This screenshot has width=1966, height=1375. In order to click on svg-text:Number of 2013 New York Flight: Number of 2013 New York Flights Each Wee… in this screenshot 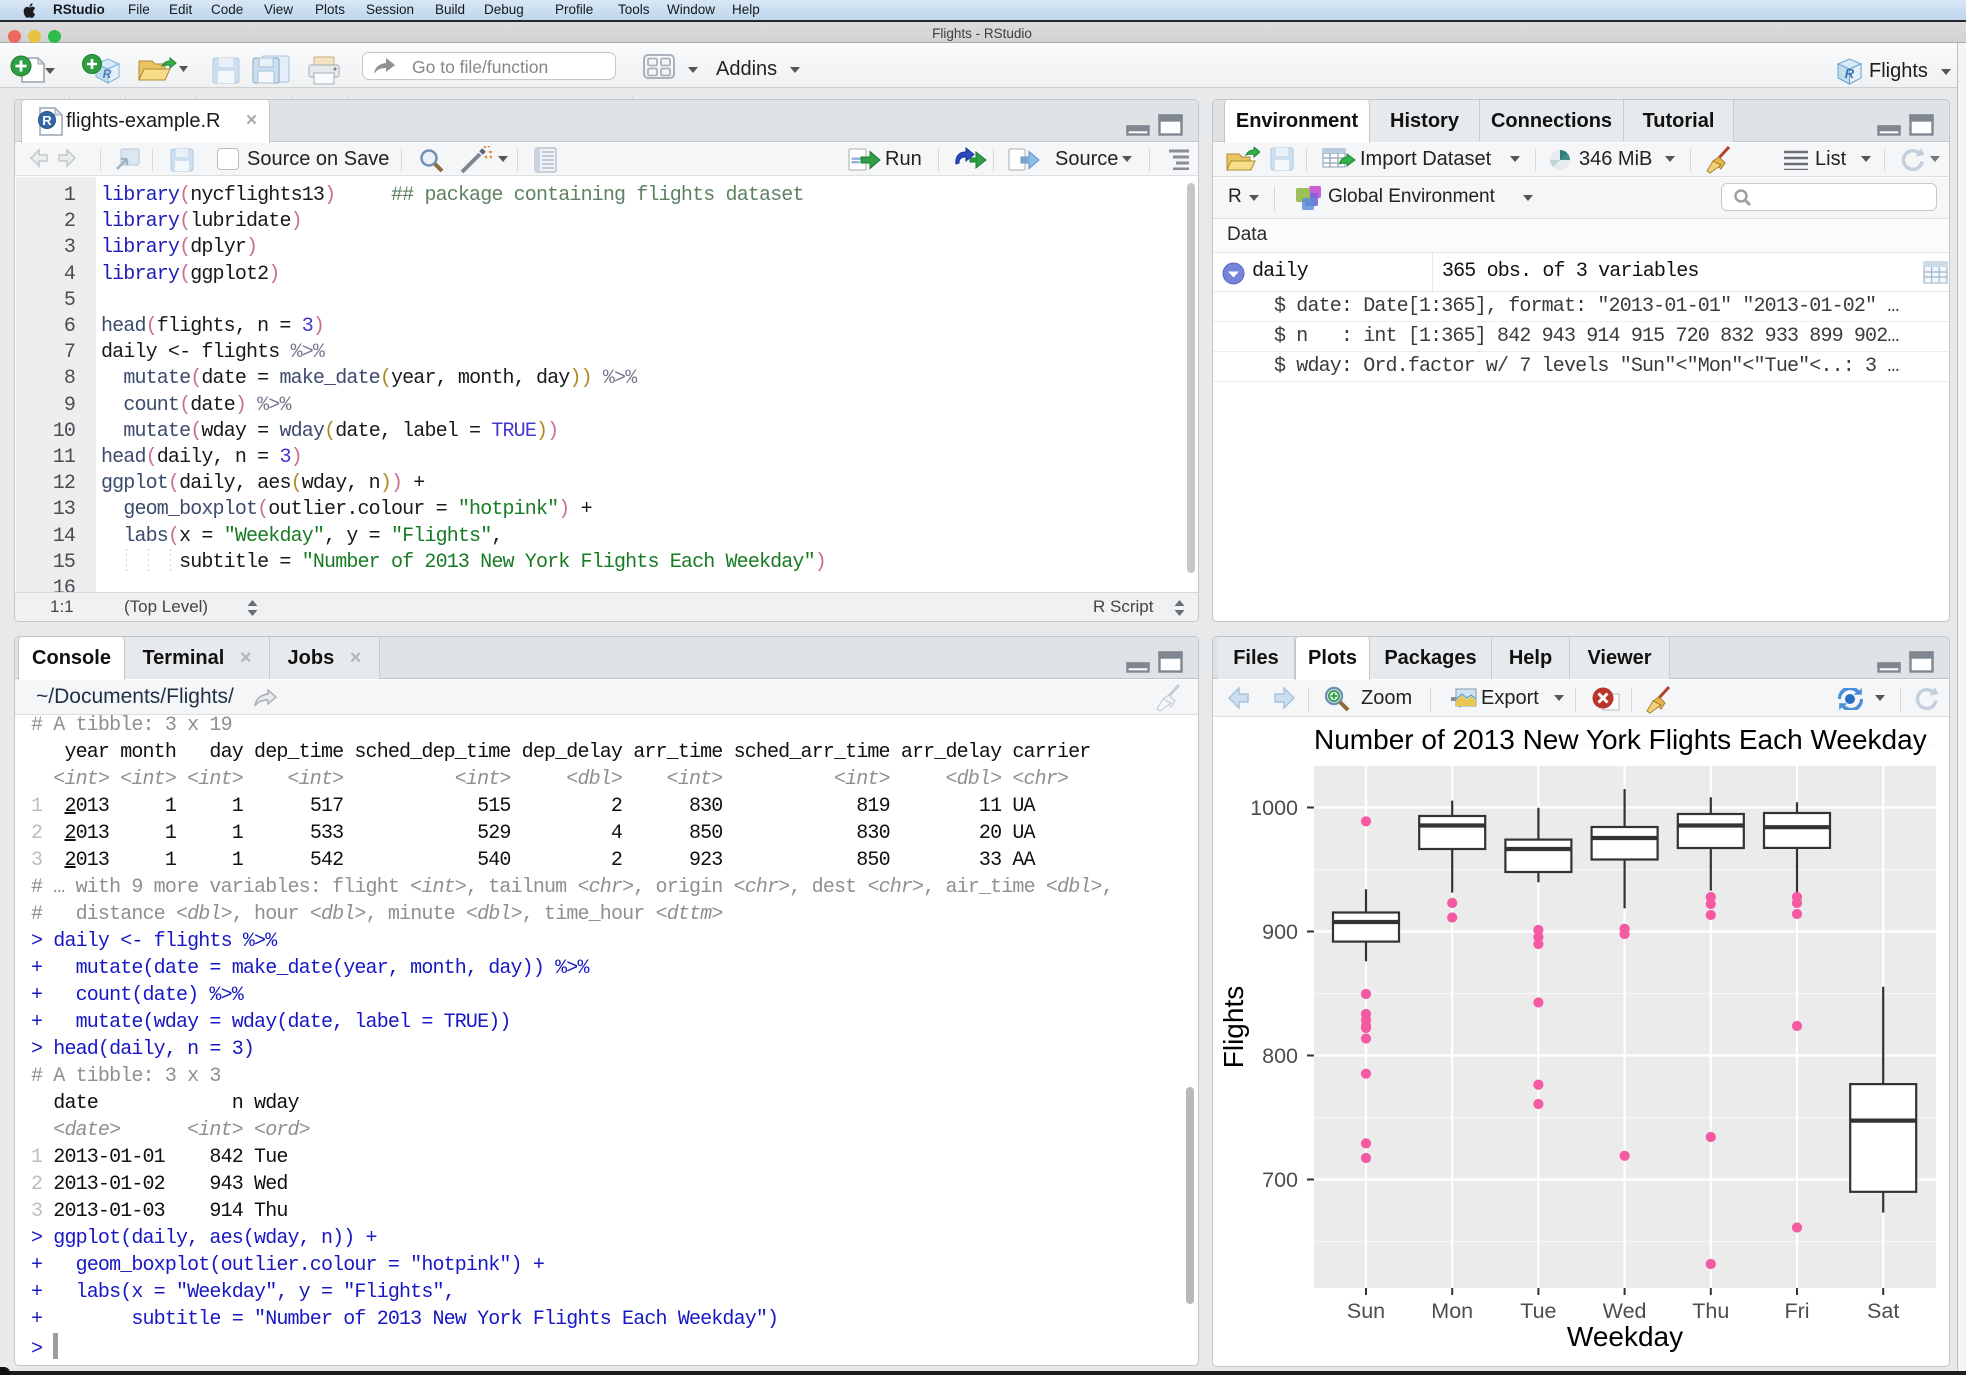, I will do `click(1620, 739)`.